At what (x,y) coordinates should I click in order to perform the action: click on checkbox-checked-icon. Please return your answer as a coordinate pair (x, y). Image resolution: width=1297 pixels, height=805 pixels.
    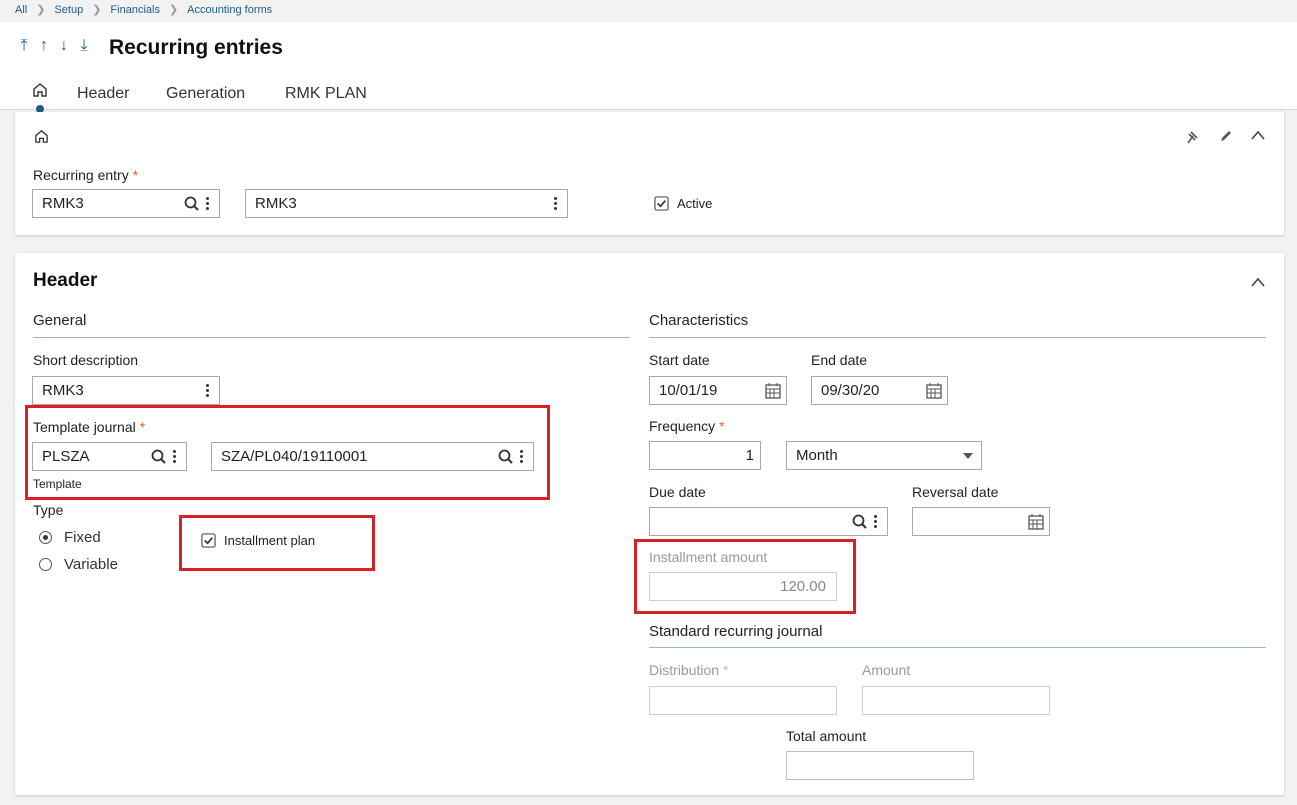
    Looking at the image, I should click on (661, 203).